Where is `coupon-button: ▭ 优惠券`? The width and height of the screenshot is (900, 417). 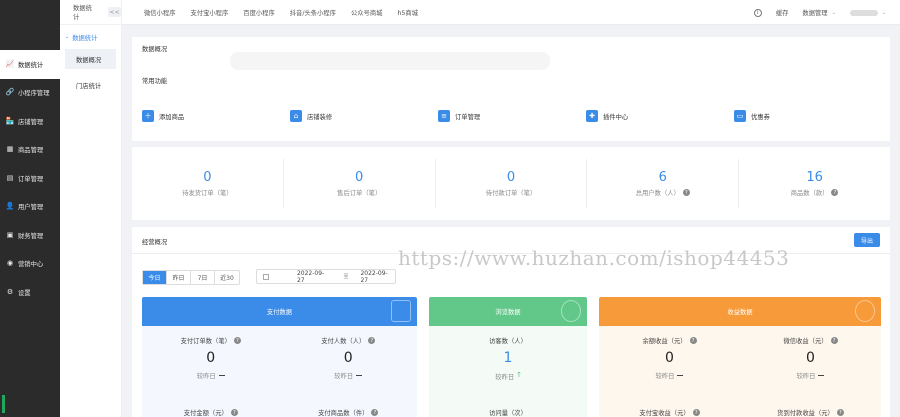 coupon-button: ▭ 优惠券 is located at coordinates (752, 116).